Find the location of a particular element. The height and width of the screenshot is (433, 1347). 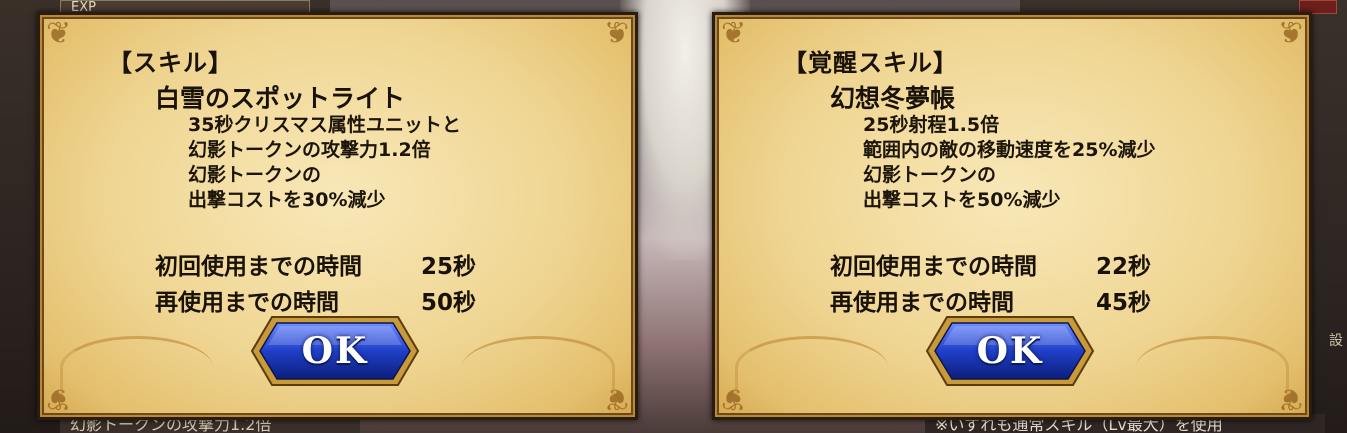

skill-name: 幻想冬夢帳 is located at coordinates (893, 98).